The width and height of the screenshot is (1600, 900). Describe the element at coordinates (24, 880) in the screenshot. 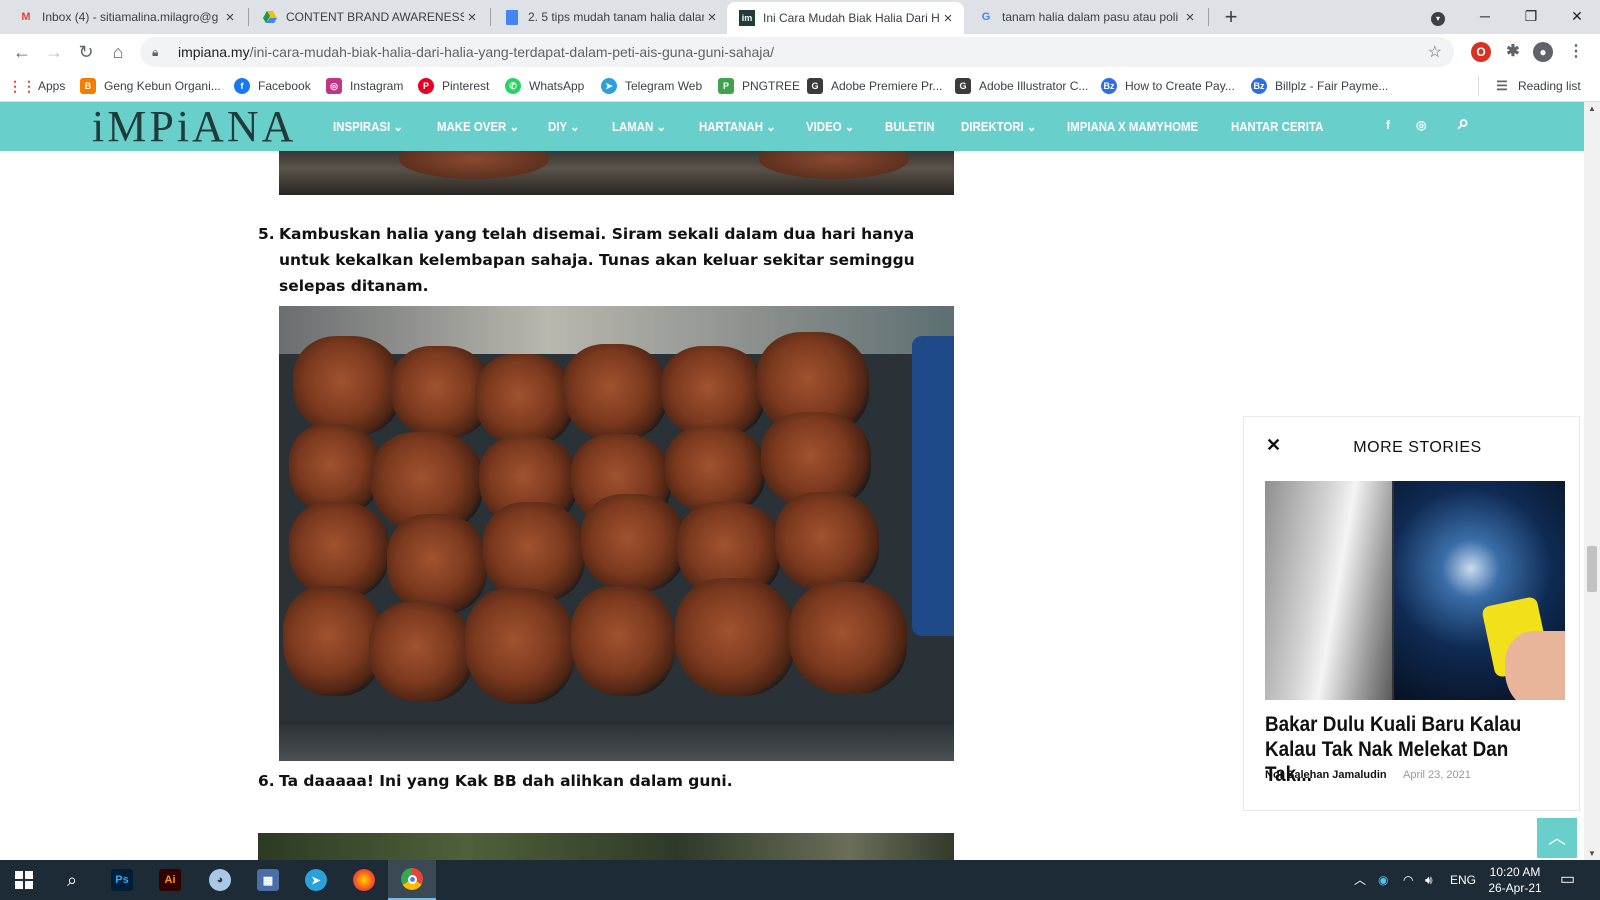

I see `windows-start-icon` at that location.